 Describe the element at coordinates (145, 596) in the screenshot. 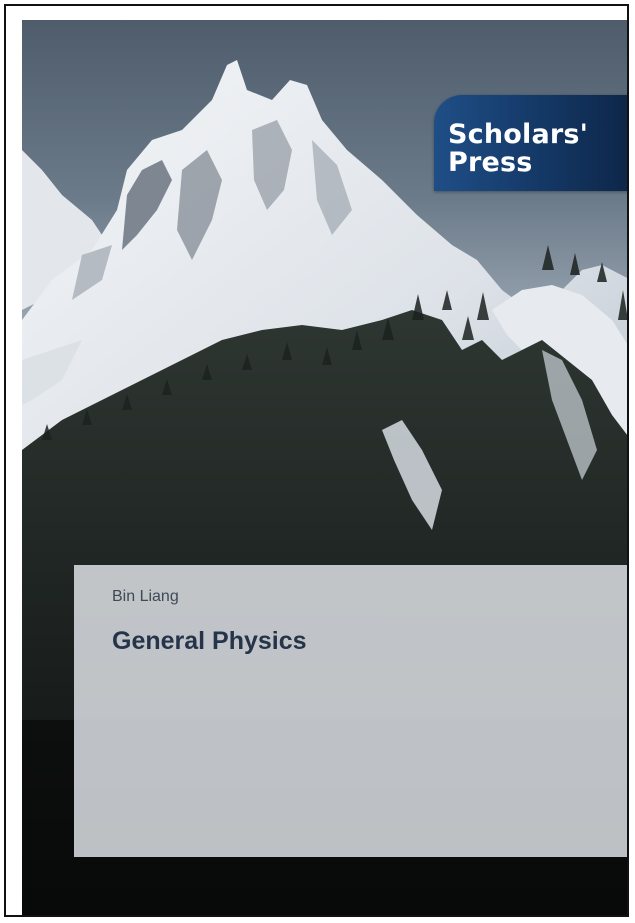

I see `author-name: Bin Liang` at that location.